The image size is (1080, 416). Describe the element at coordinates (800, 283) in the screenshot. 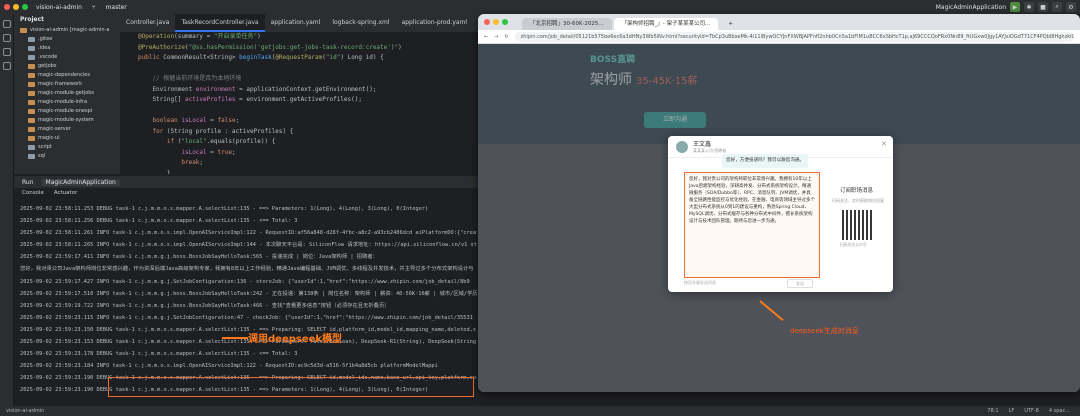

I see `send-button: 发送` at that location.